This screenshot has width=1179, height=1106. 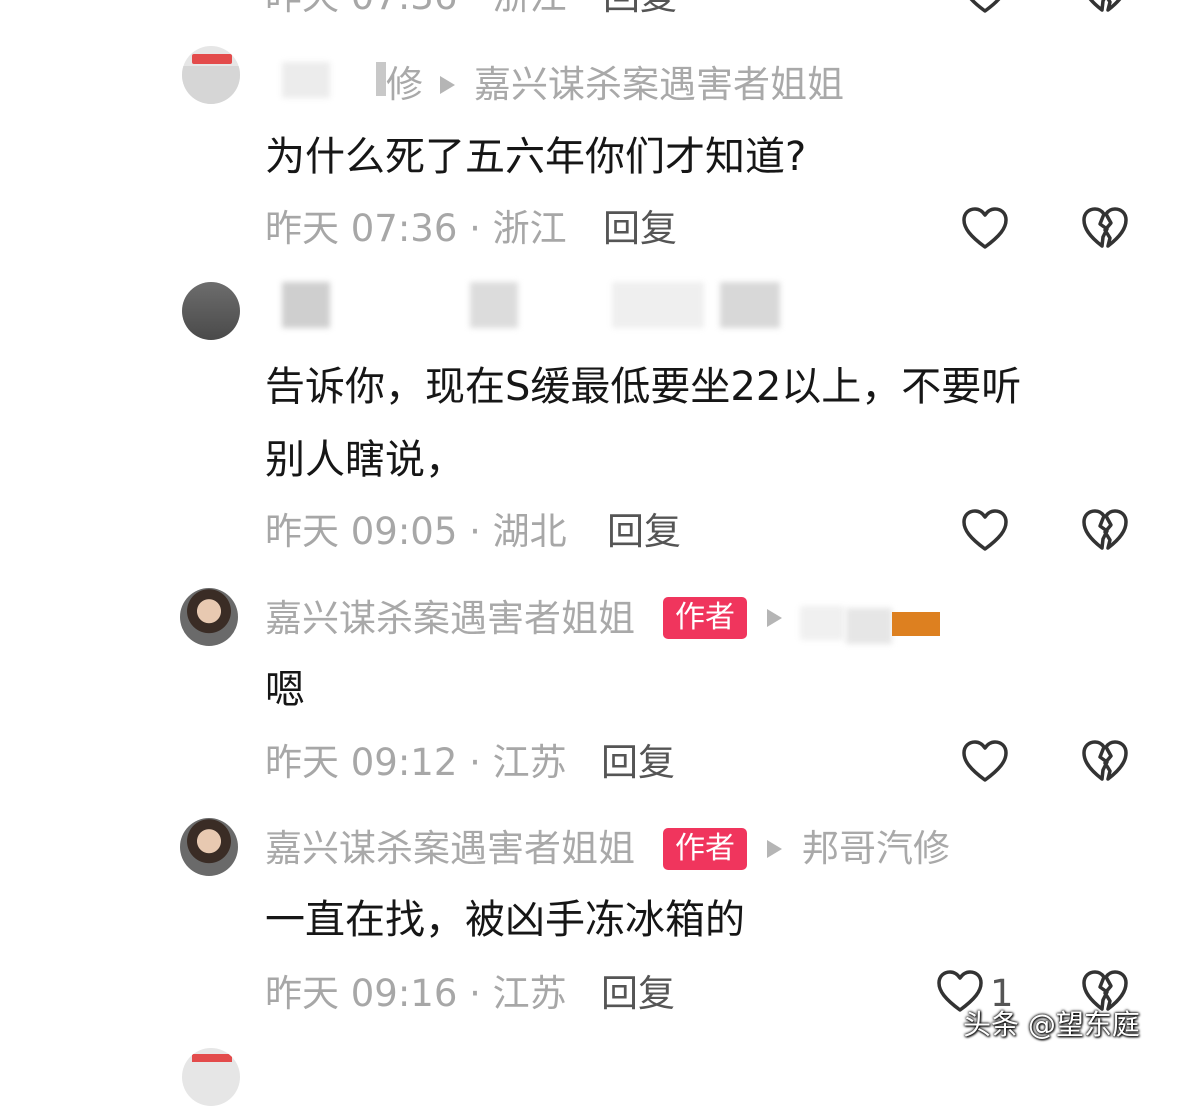 I want to click on comment-text: 嗯, so click(x=285, y=690).